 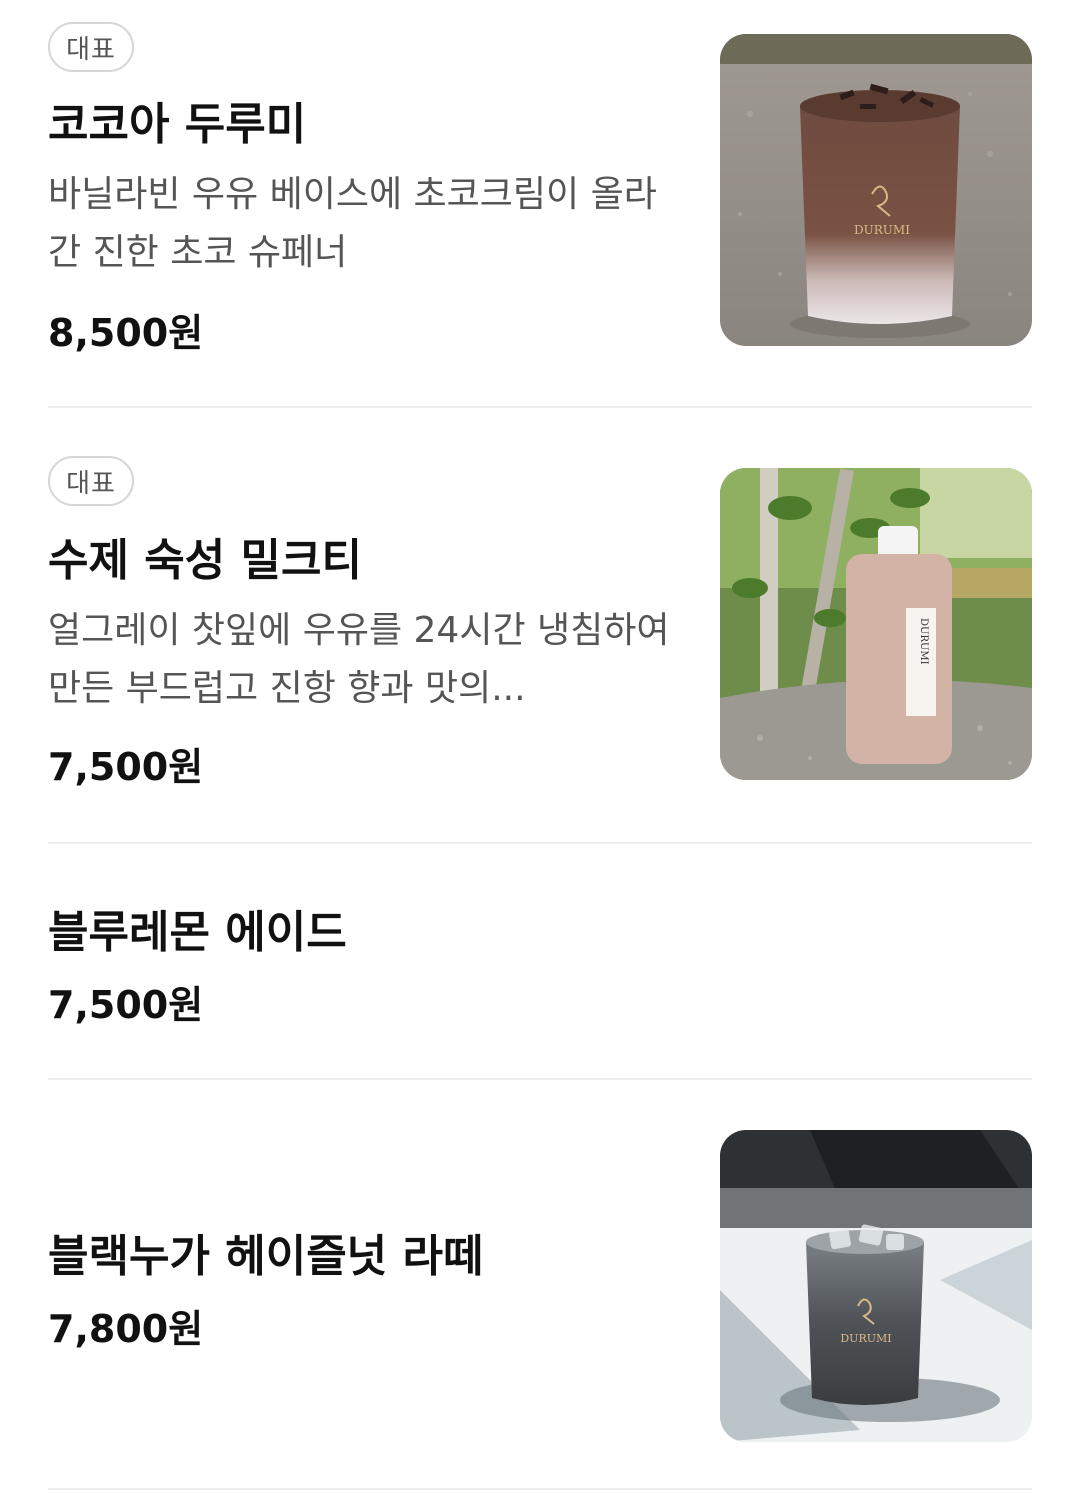 What do you see at coordinates (126, 1329) in the screenshot?
I see `menu-item-price: 7,800원` at bounding box center [126, 1329].